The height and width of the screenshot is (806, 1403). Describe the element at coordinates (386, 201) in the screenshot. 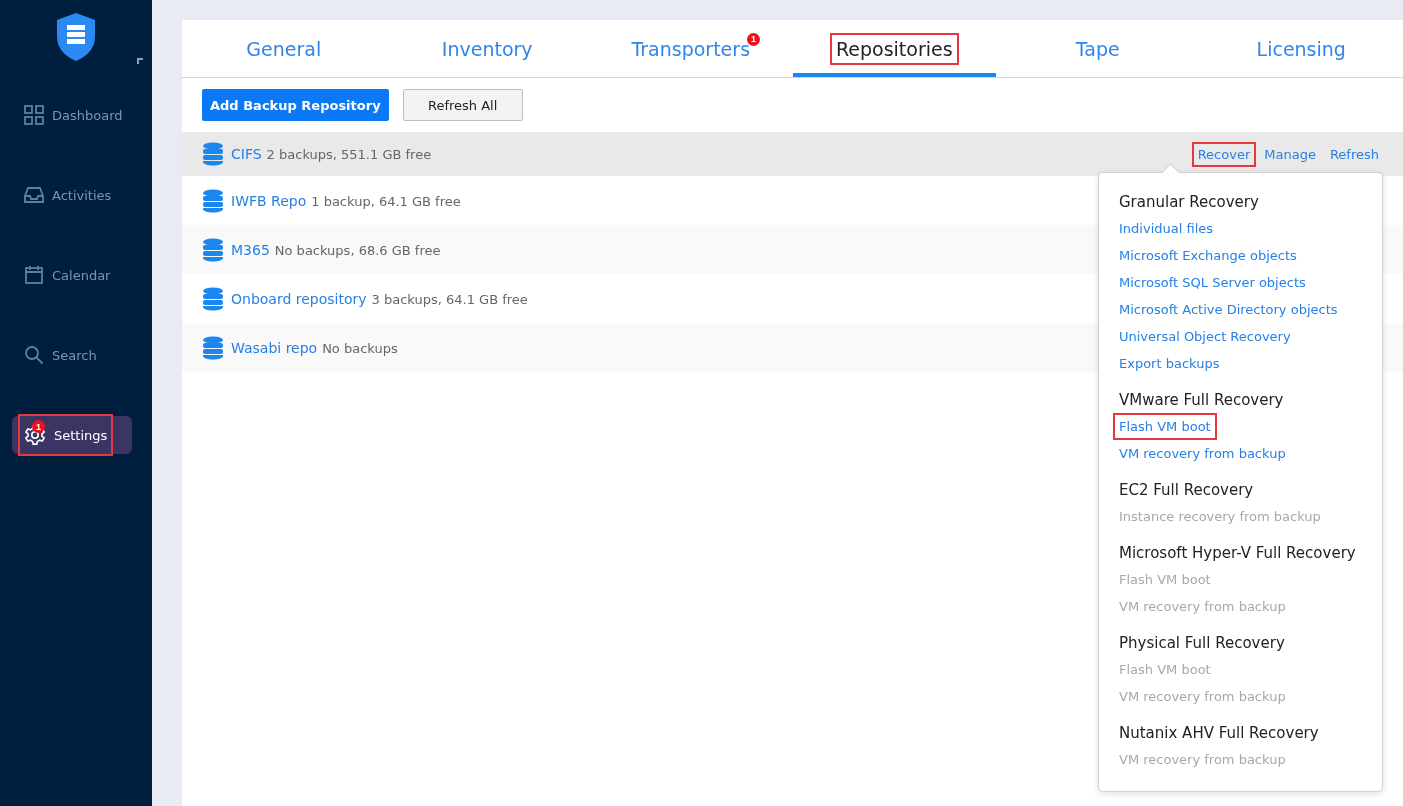

I see `repository-details: 1 backup, 64.1 GB free` at that location.